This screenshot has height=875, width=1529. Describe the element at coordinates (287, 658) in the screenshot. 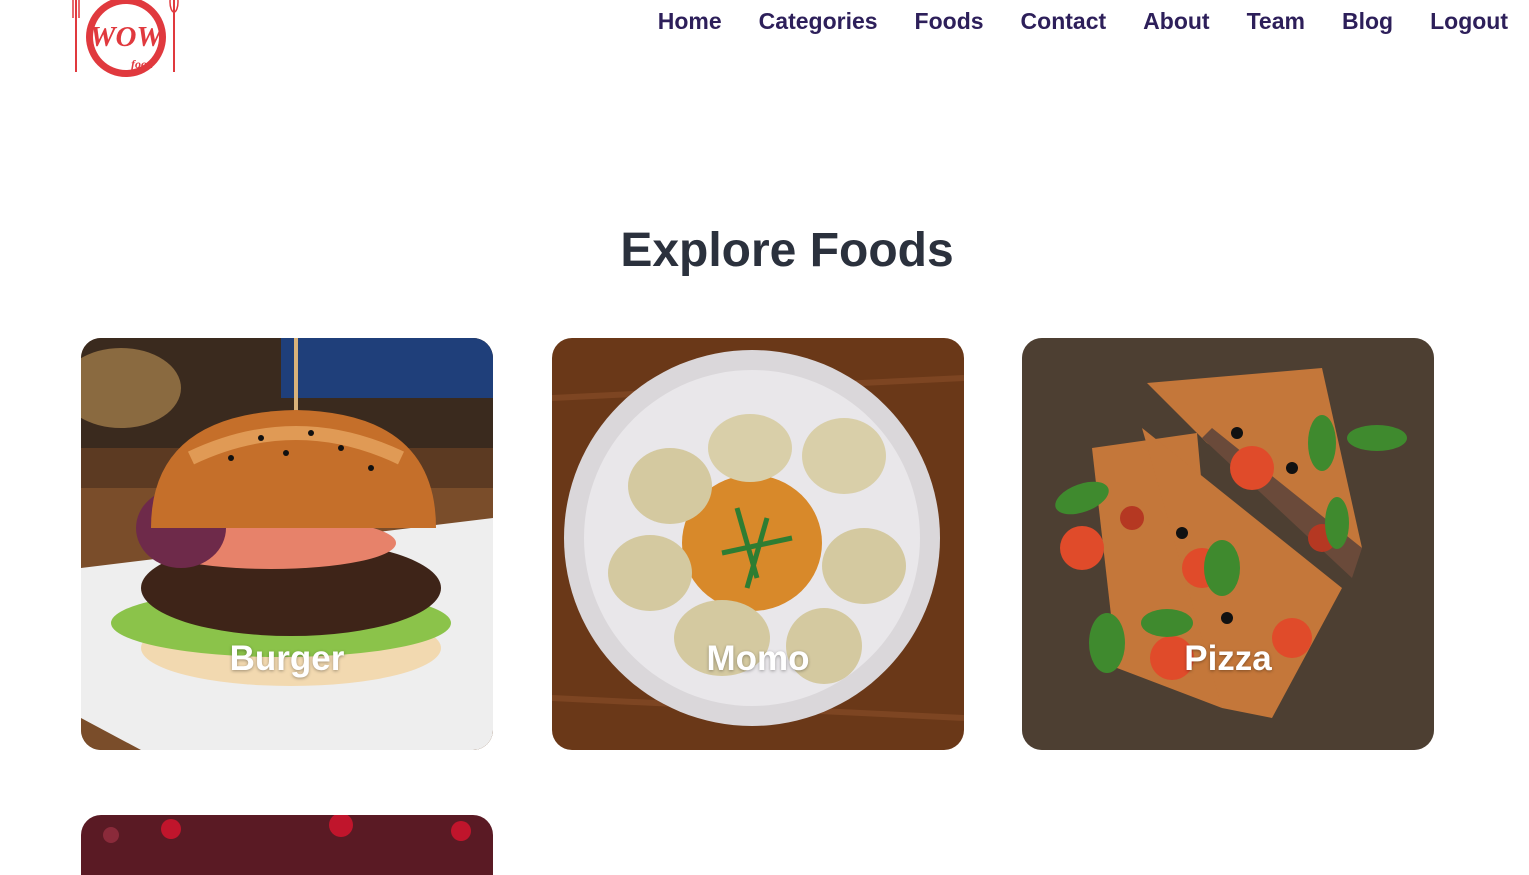

I see `food-card-label: Burger` at that location.